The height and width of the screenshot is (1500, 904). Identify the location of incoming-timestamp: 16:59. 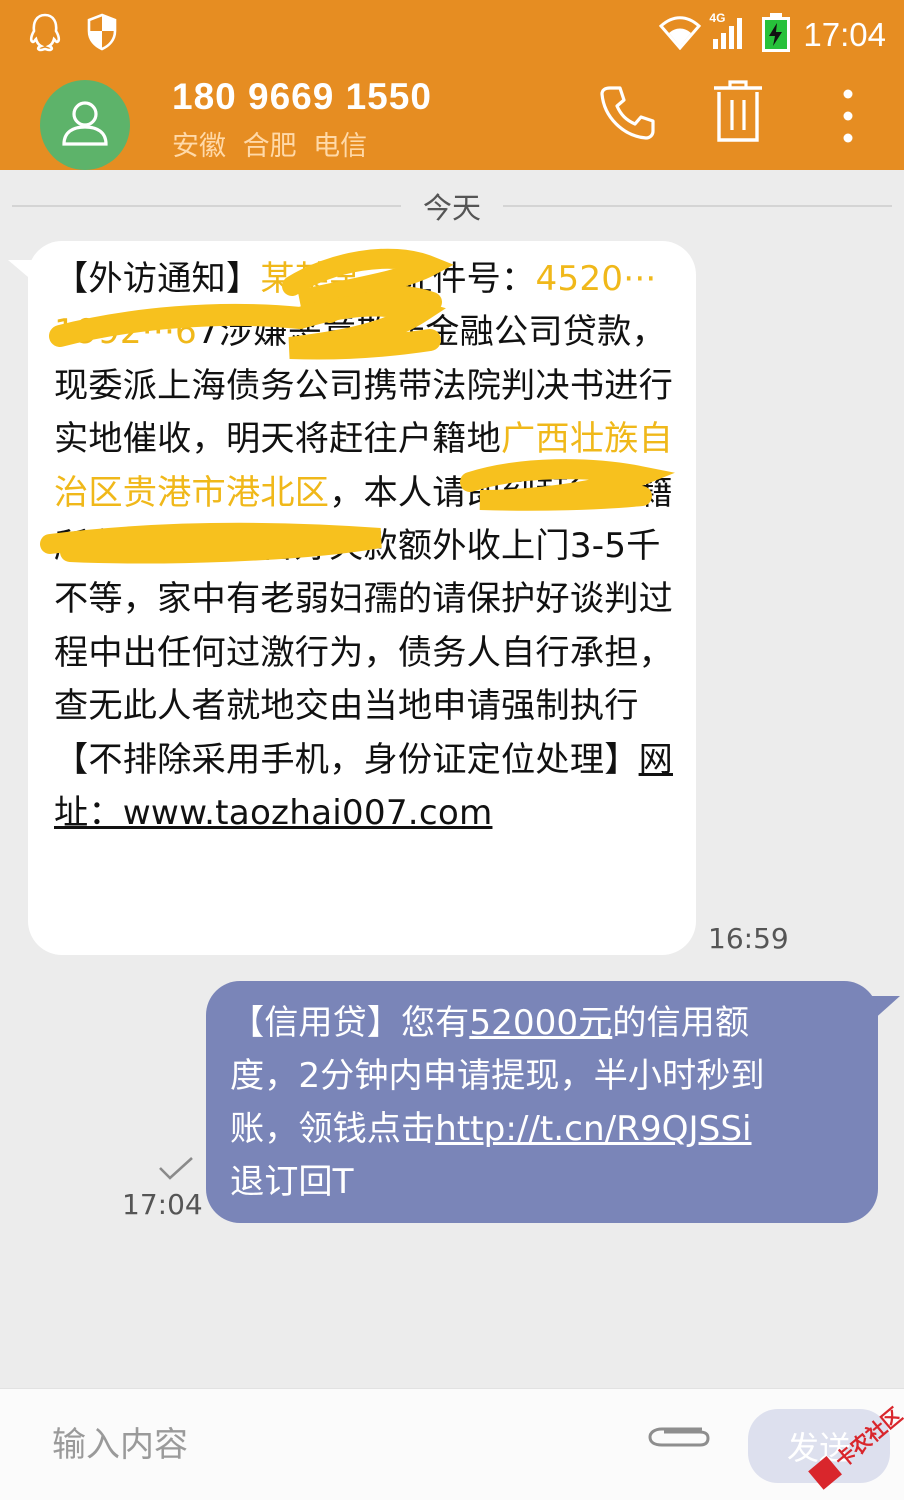
(748, 938).